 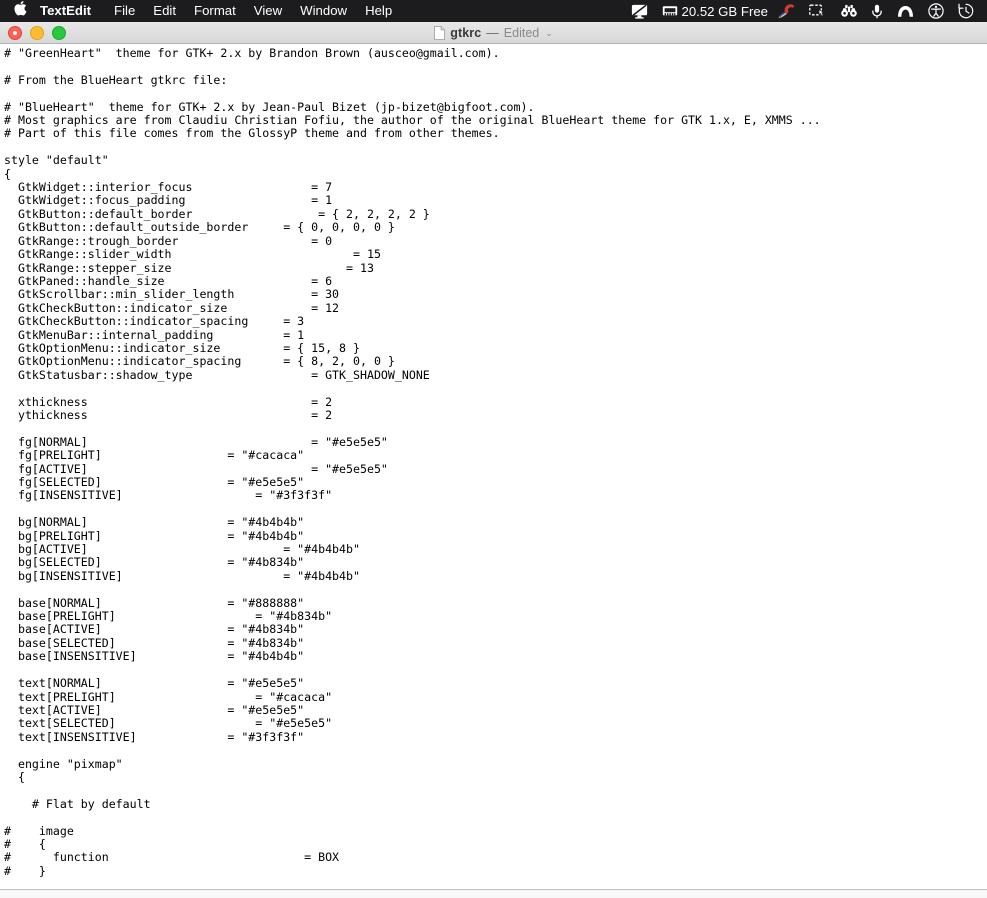 What do you see at coordinates (164, 11) in the screenshot?
I see `menu-edit: Edit` at bounding box center [164, 11].